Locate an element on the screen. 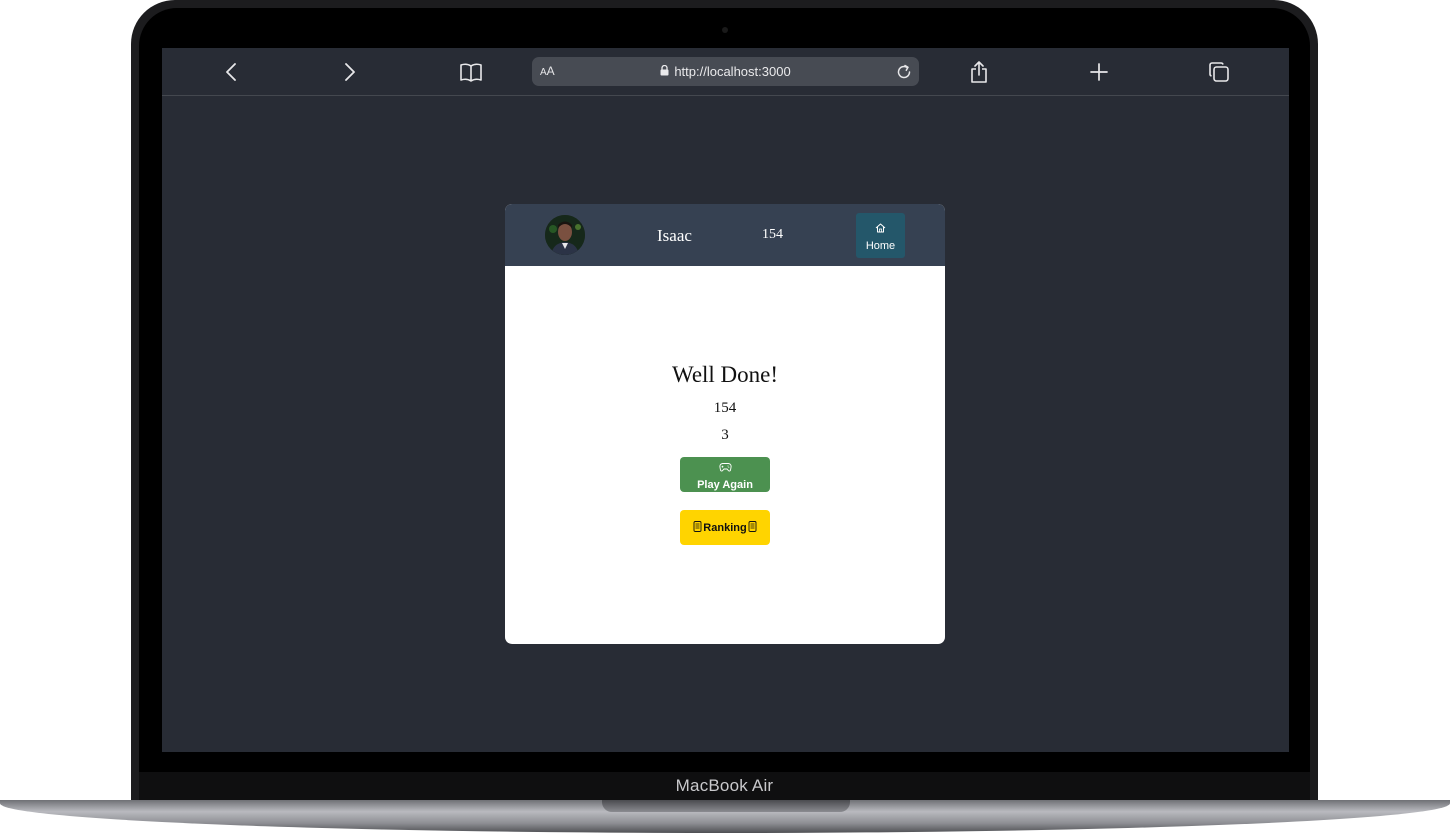 The width and height of the screenshot is (1450, 833). back-icon is located at coordinates (231, 72).